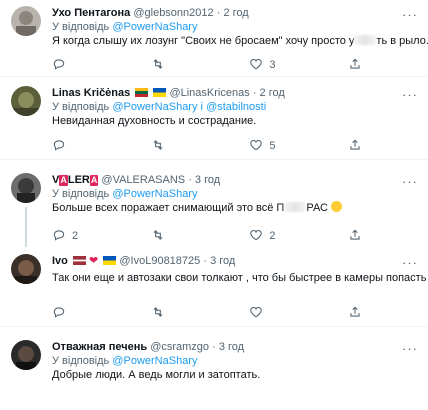 The height and width of the screenshot is (410, 428). Describe the element at coordinates (284, 313) in the screenshot. I see `like-button` at that location.